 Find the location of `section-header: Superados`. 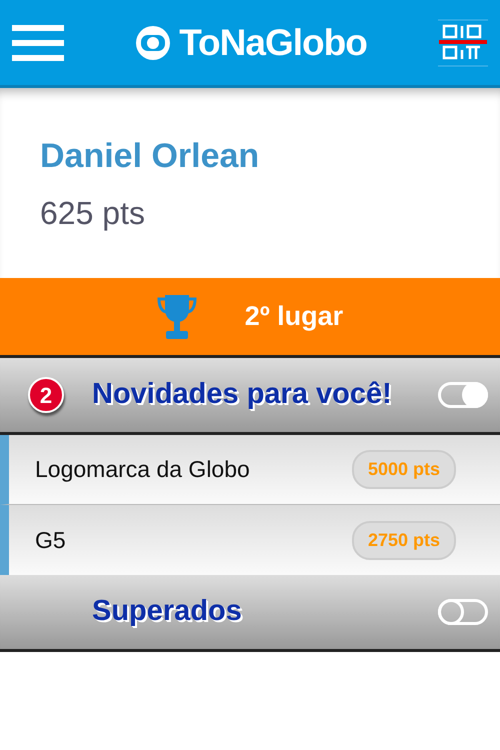

section-header: Superados is located at coordinates (250, 613).